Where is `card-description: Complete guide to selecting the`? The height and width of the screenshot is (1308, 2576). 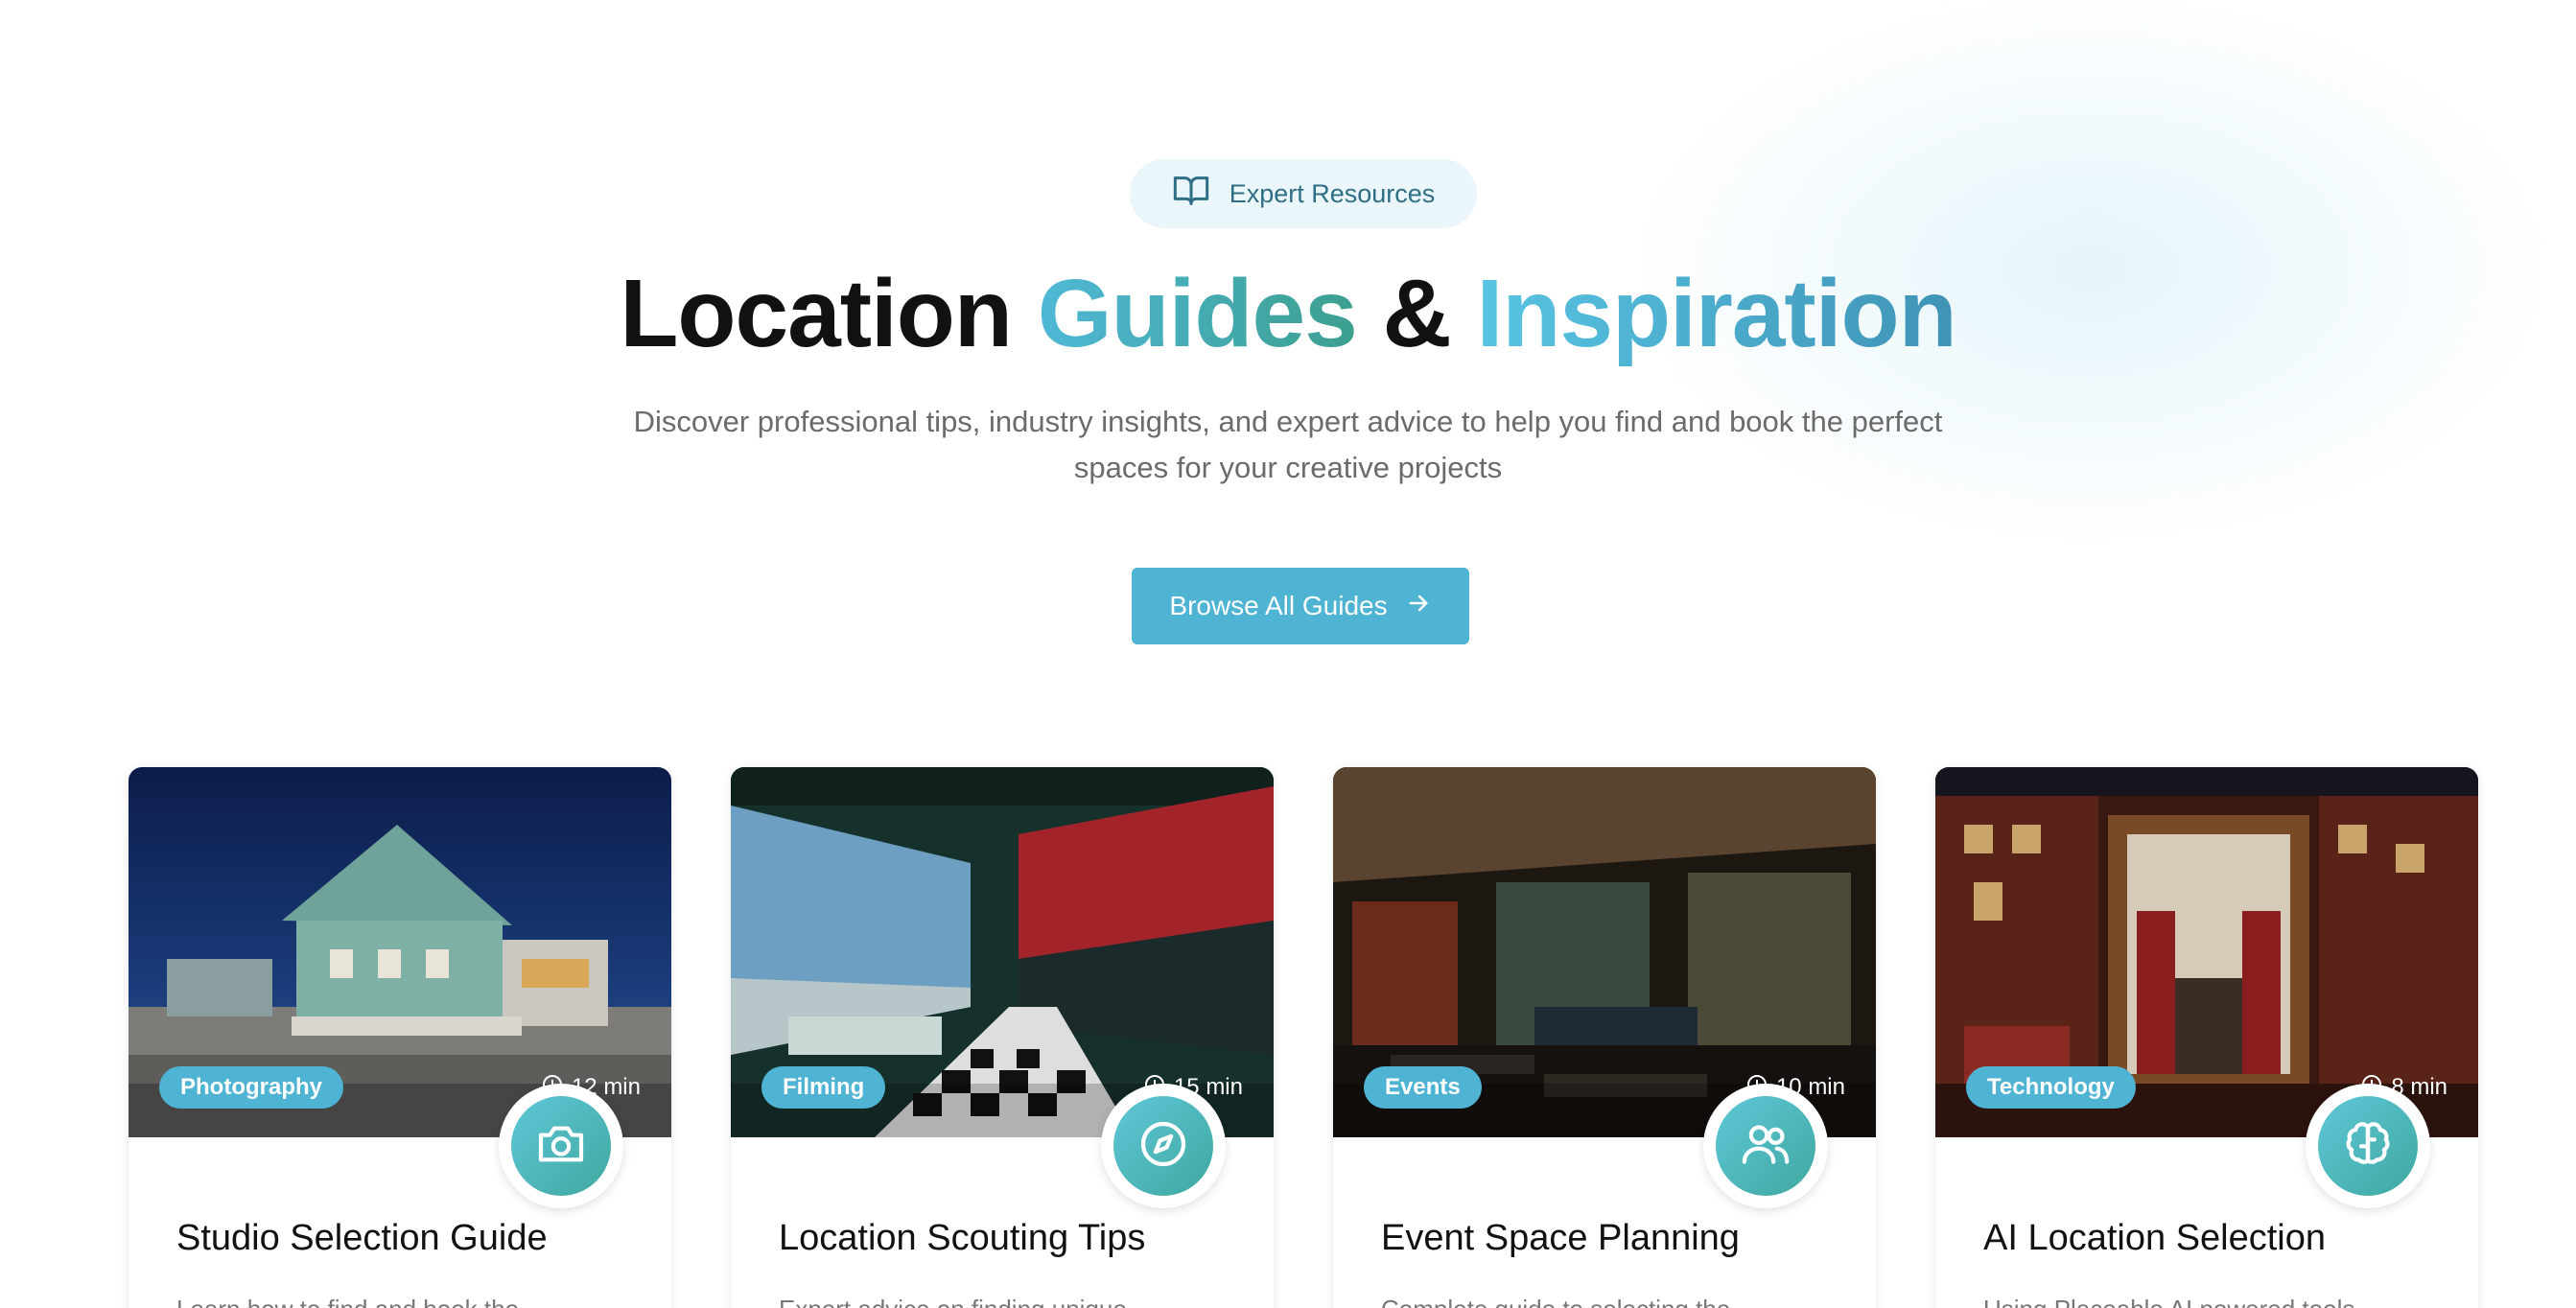 card-description: Complete guide to selecting the is located at coordinates (1606, 1301).